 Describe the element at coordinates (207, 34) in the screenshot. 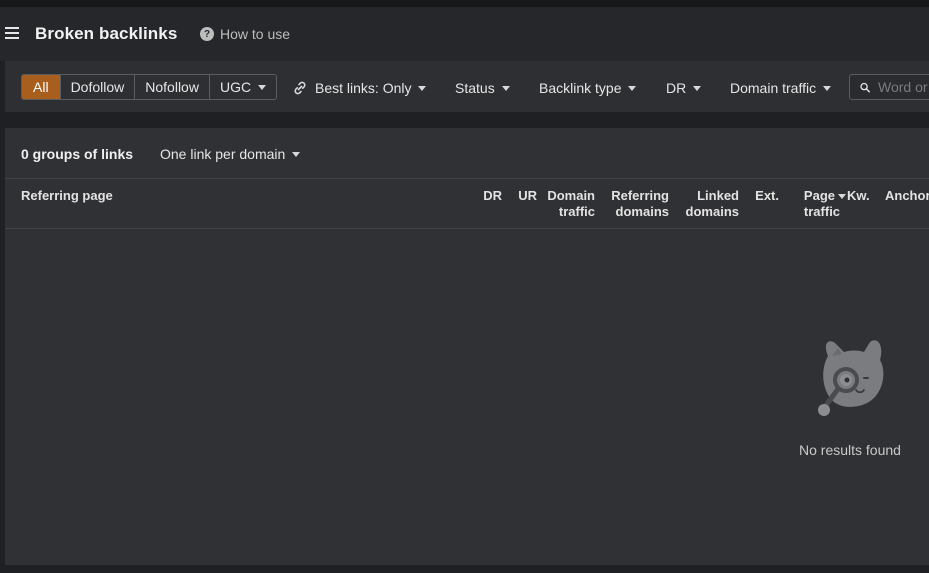

I see `help-icon: ?` at that location.